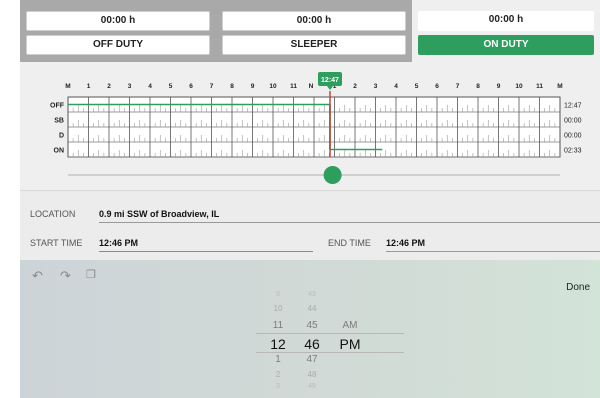  Describe the element at coordinates (573, 151) in the screenshot. I see `row-total: 02:33` at that location.